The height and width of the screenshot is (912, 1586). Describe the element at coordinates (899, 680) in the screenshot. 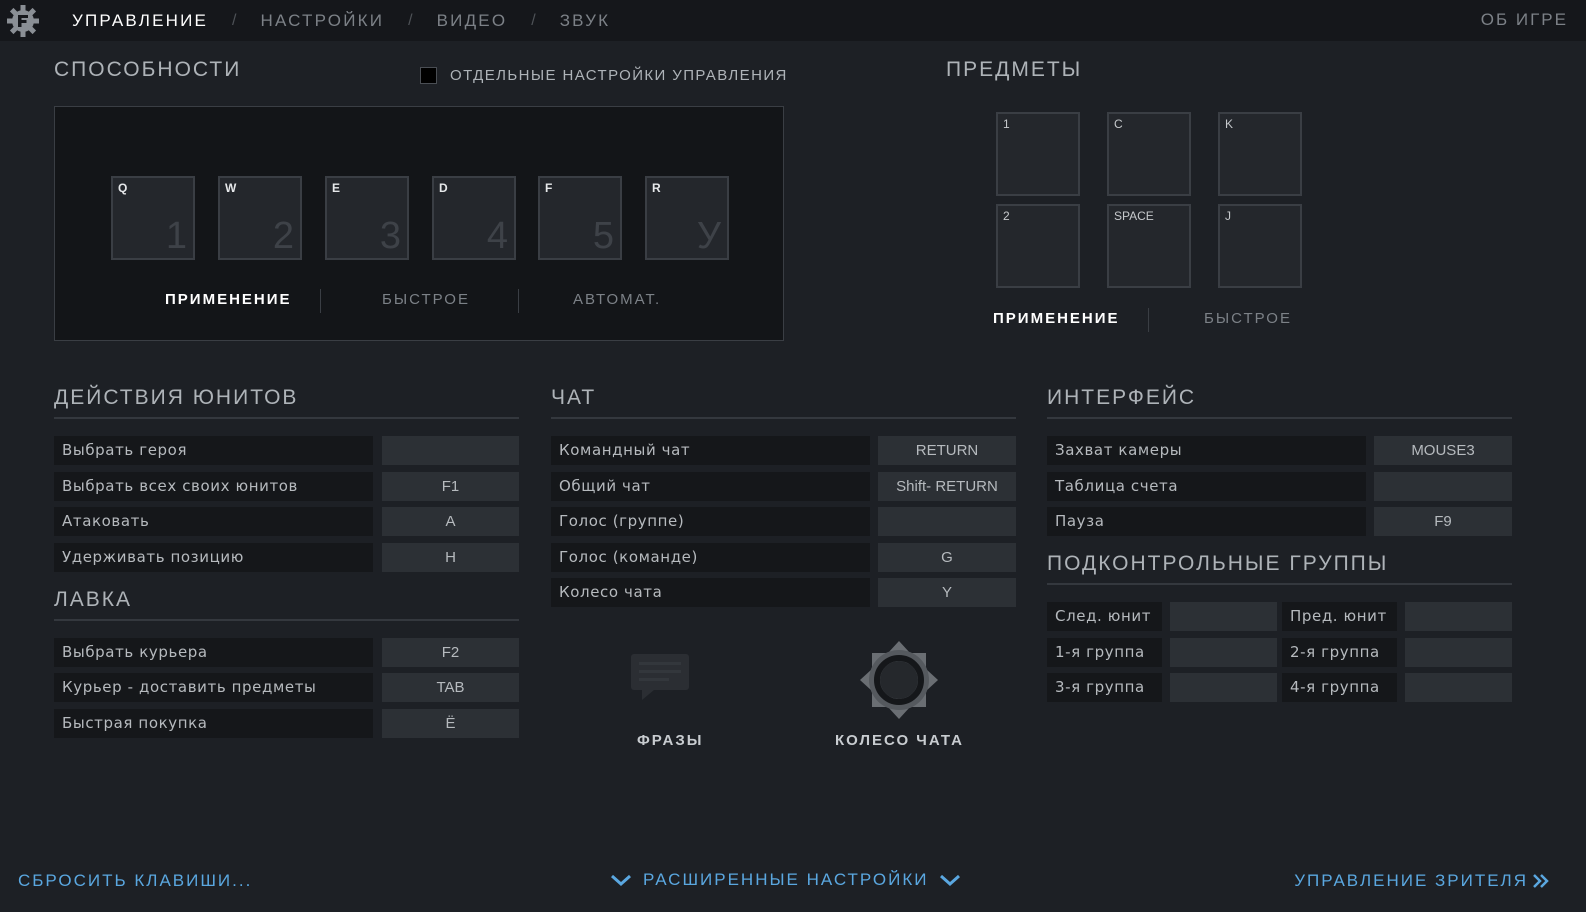

I see `chat-wheel-icon` at that location.